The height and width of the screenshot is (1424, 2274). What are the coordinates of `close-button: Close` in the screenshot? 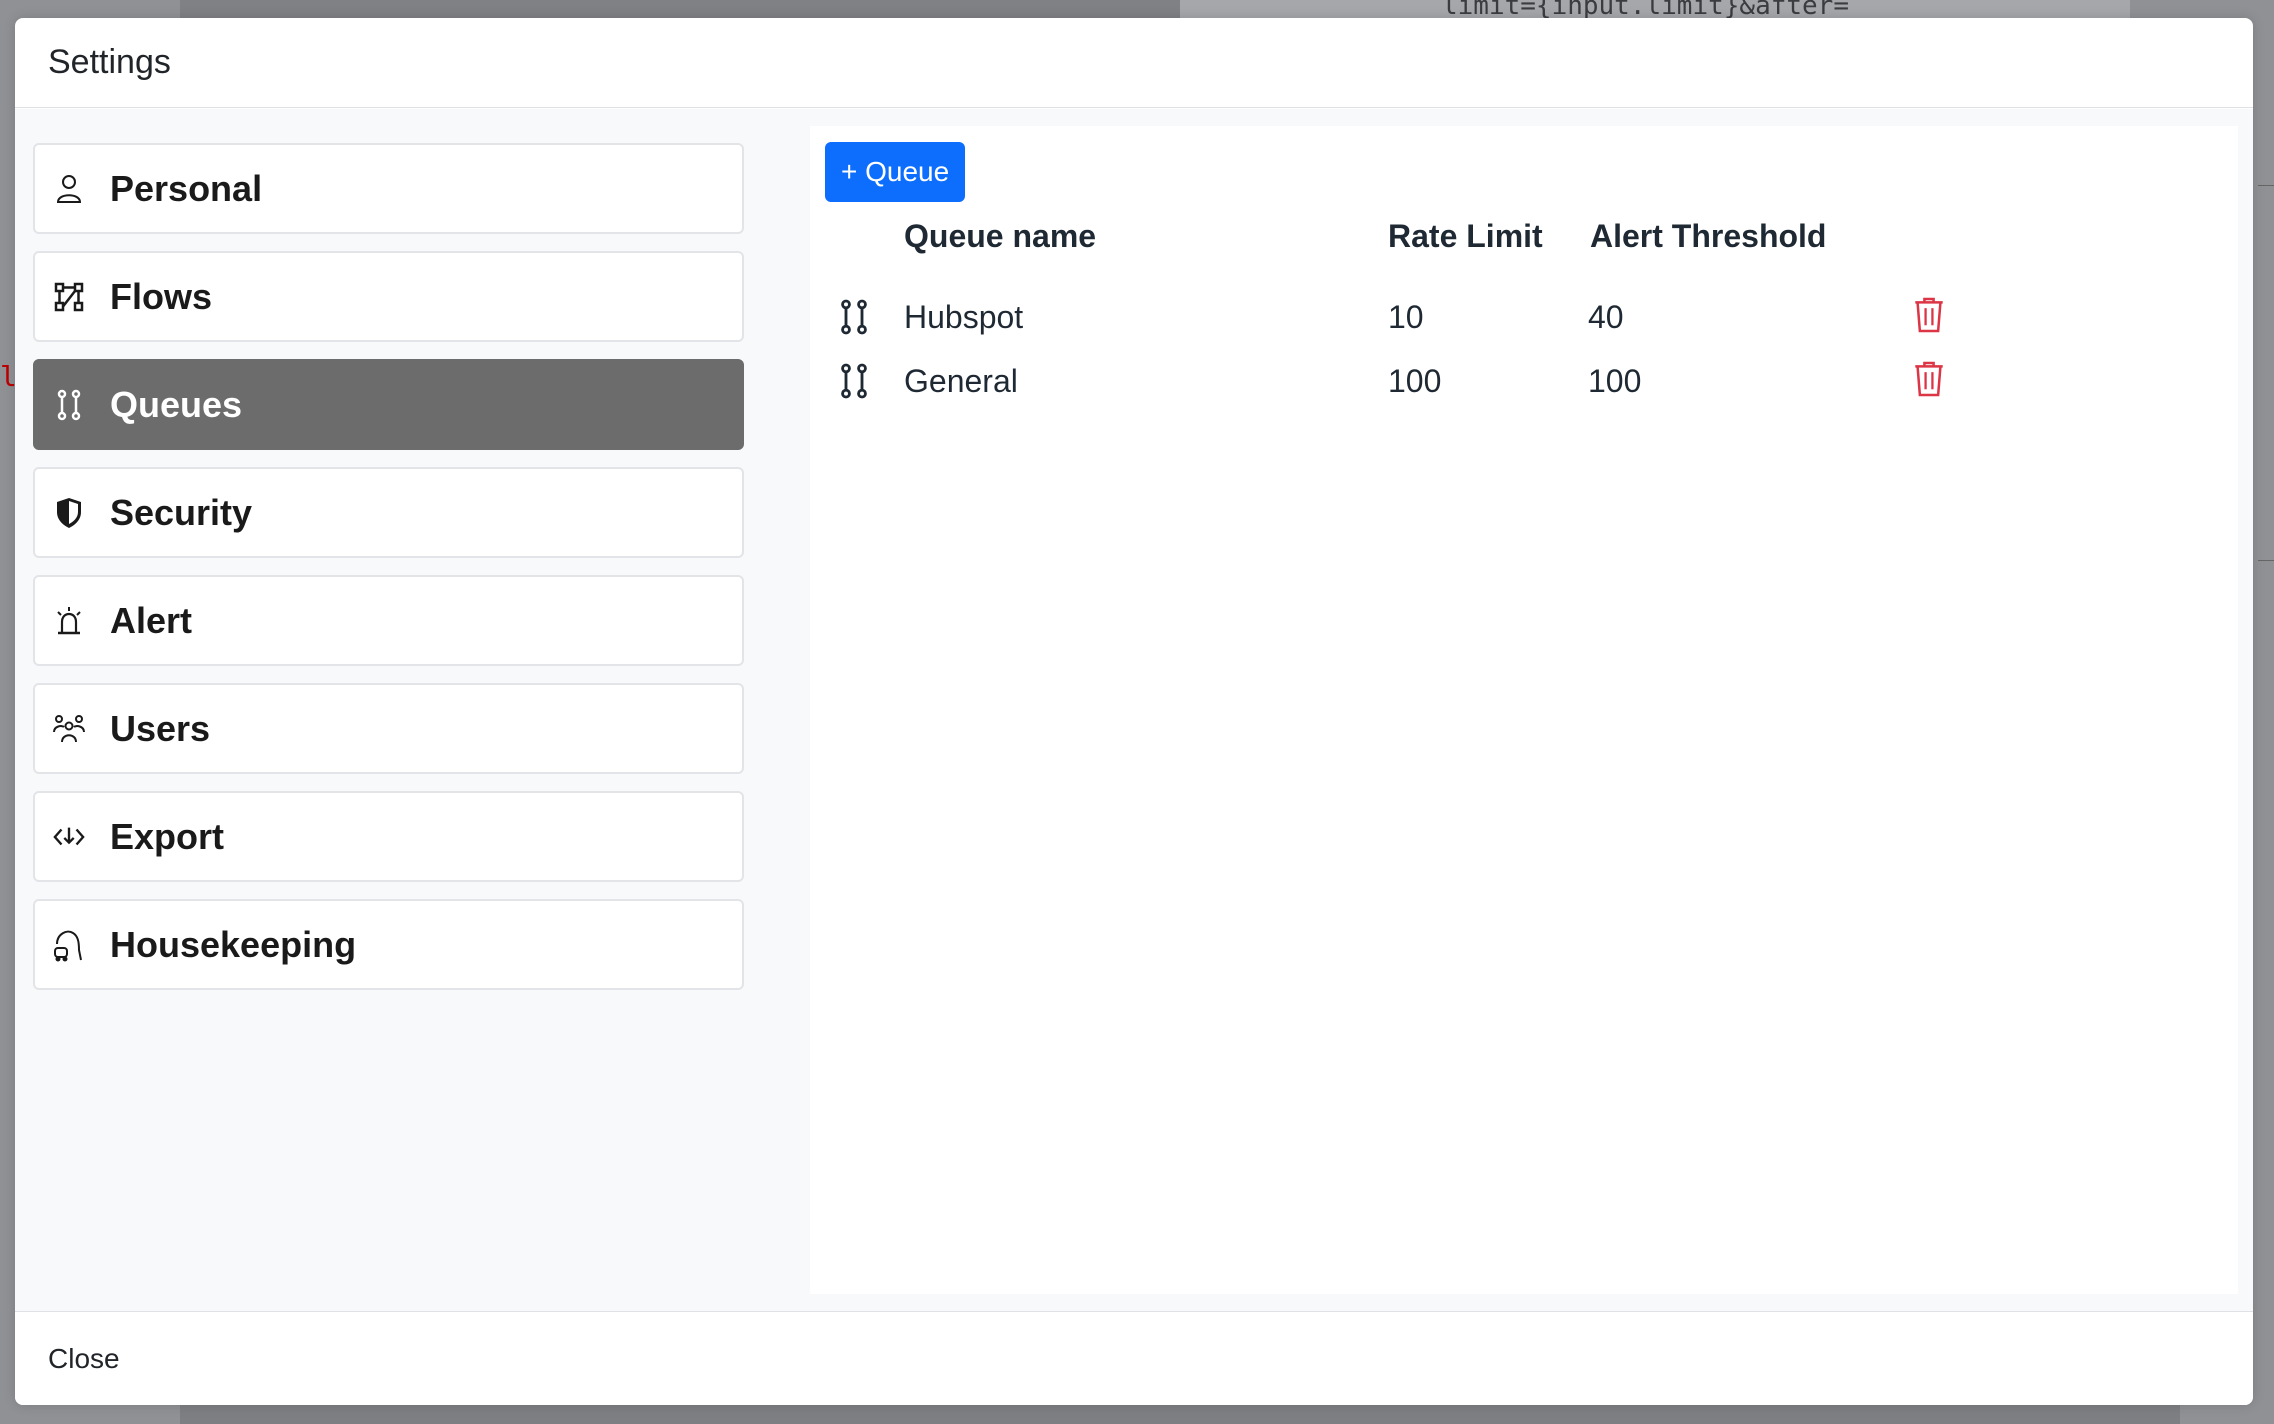 It's located at (84, 1359).